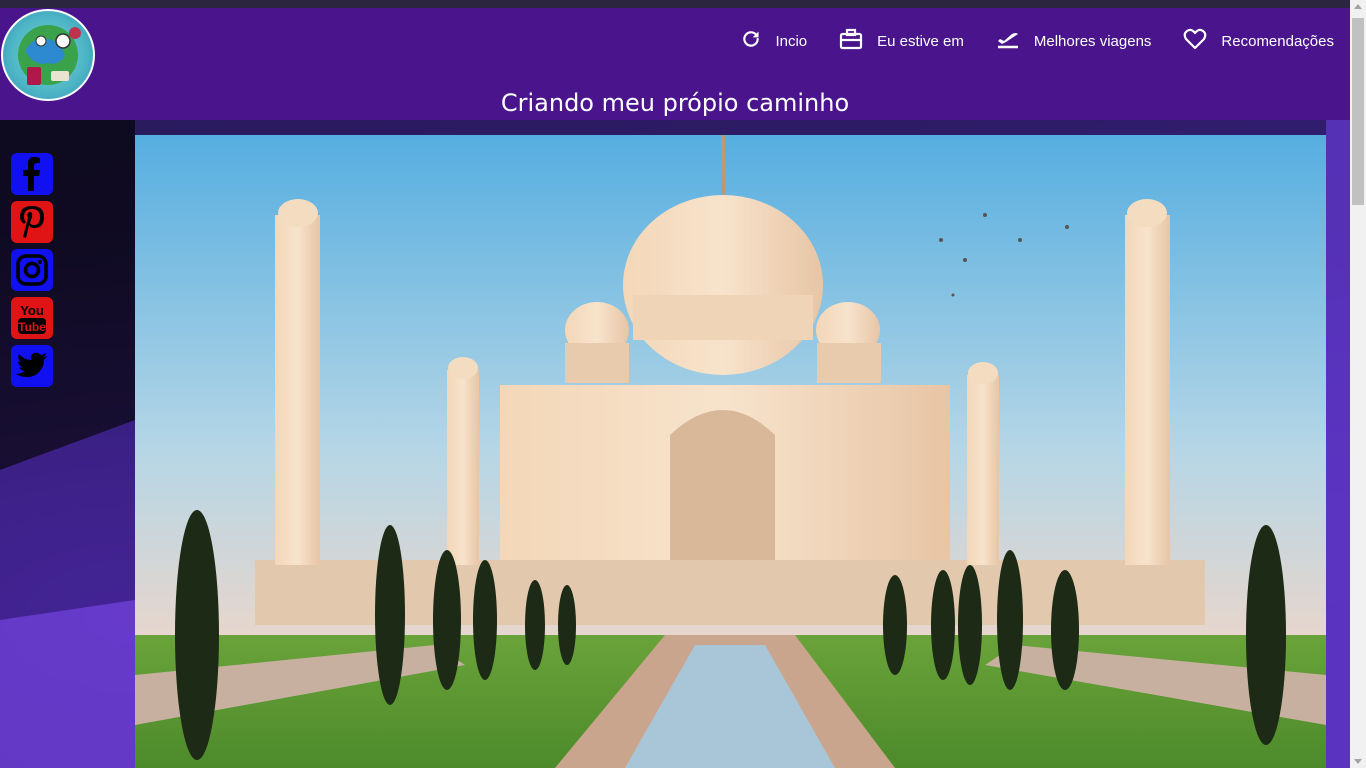  I want to click on facebook-link, so click(32, 174).